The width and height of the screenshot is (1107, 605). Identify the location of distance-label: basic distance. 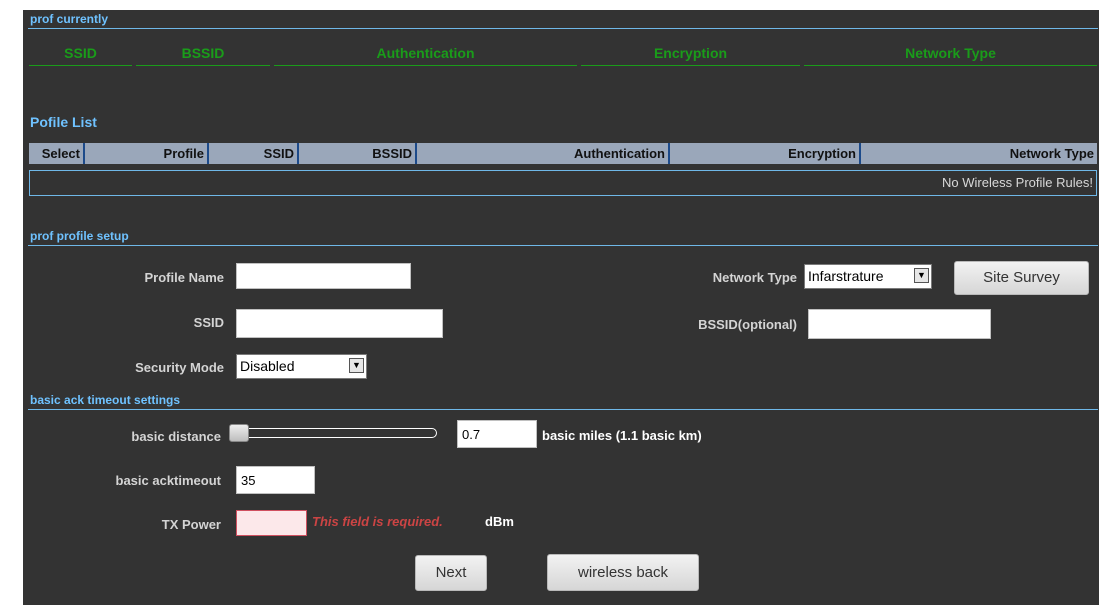
(176, 436).